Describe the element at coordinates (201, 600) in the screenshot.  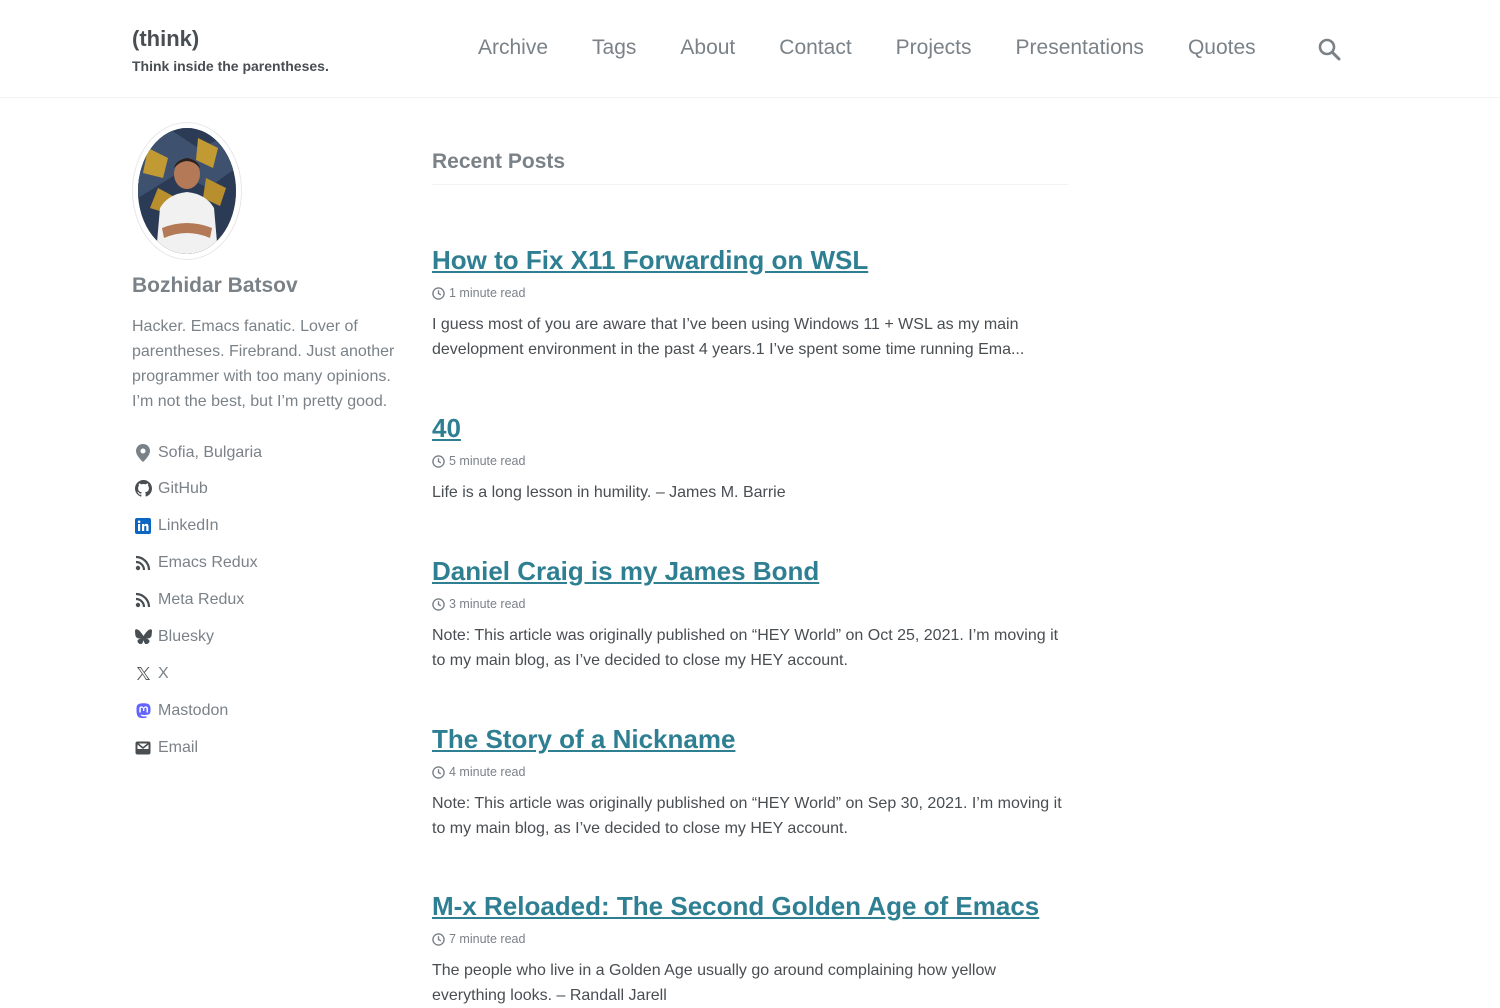
I see `author-link-label: Meta Redux` at that location.